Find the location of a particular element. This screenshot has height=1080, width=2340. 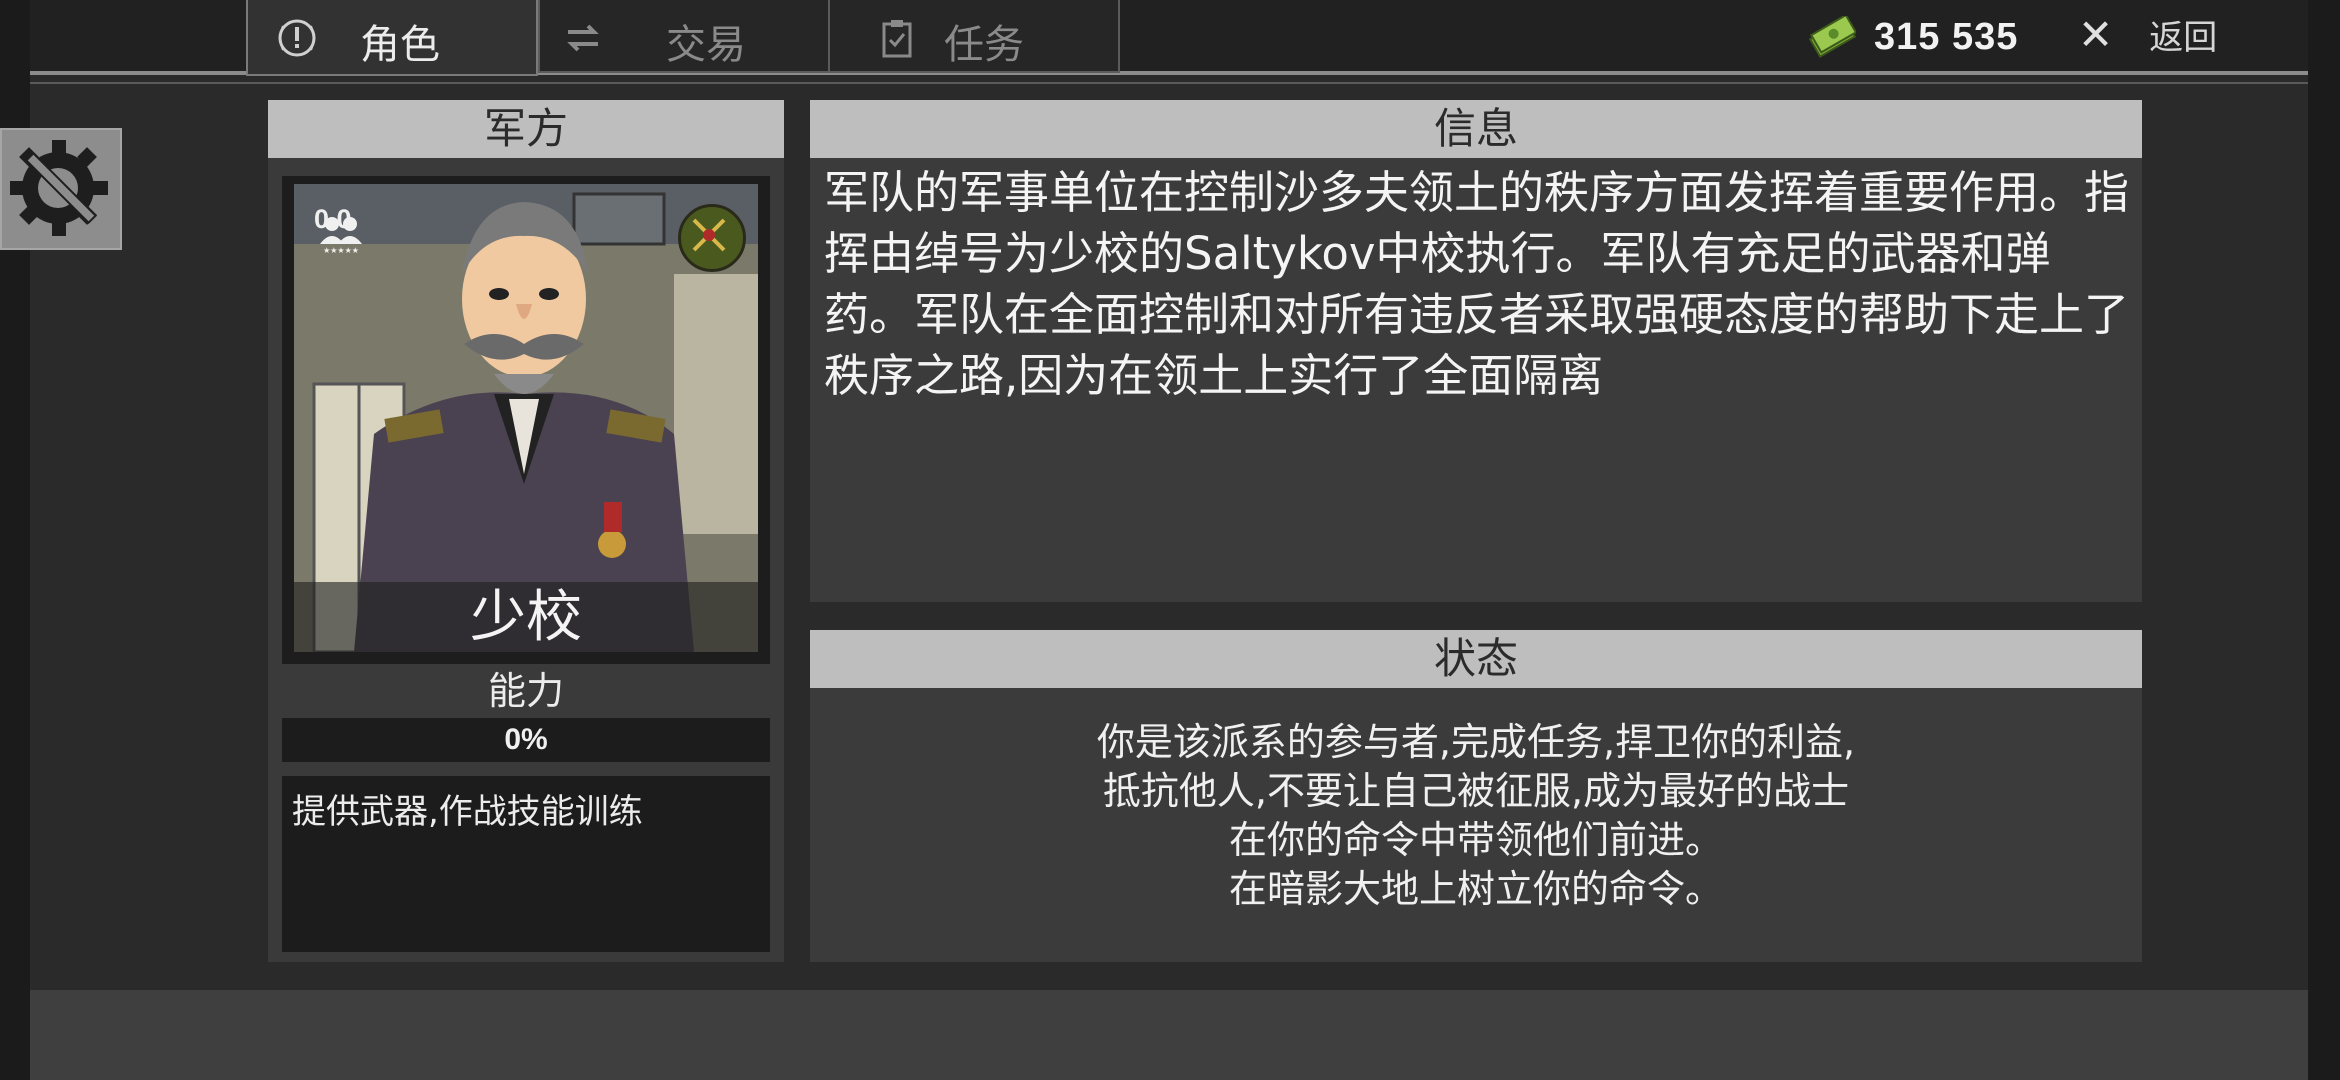

status-line: 在暗影大地上树立你的命令。 is located at coordinates (1475, 889).